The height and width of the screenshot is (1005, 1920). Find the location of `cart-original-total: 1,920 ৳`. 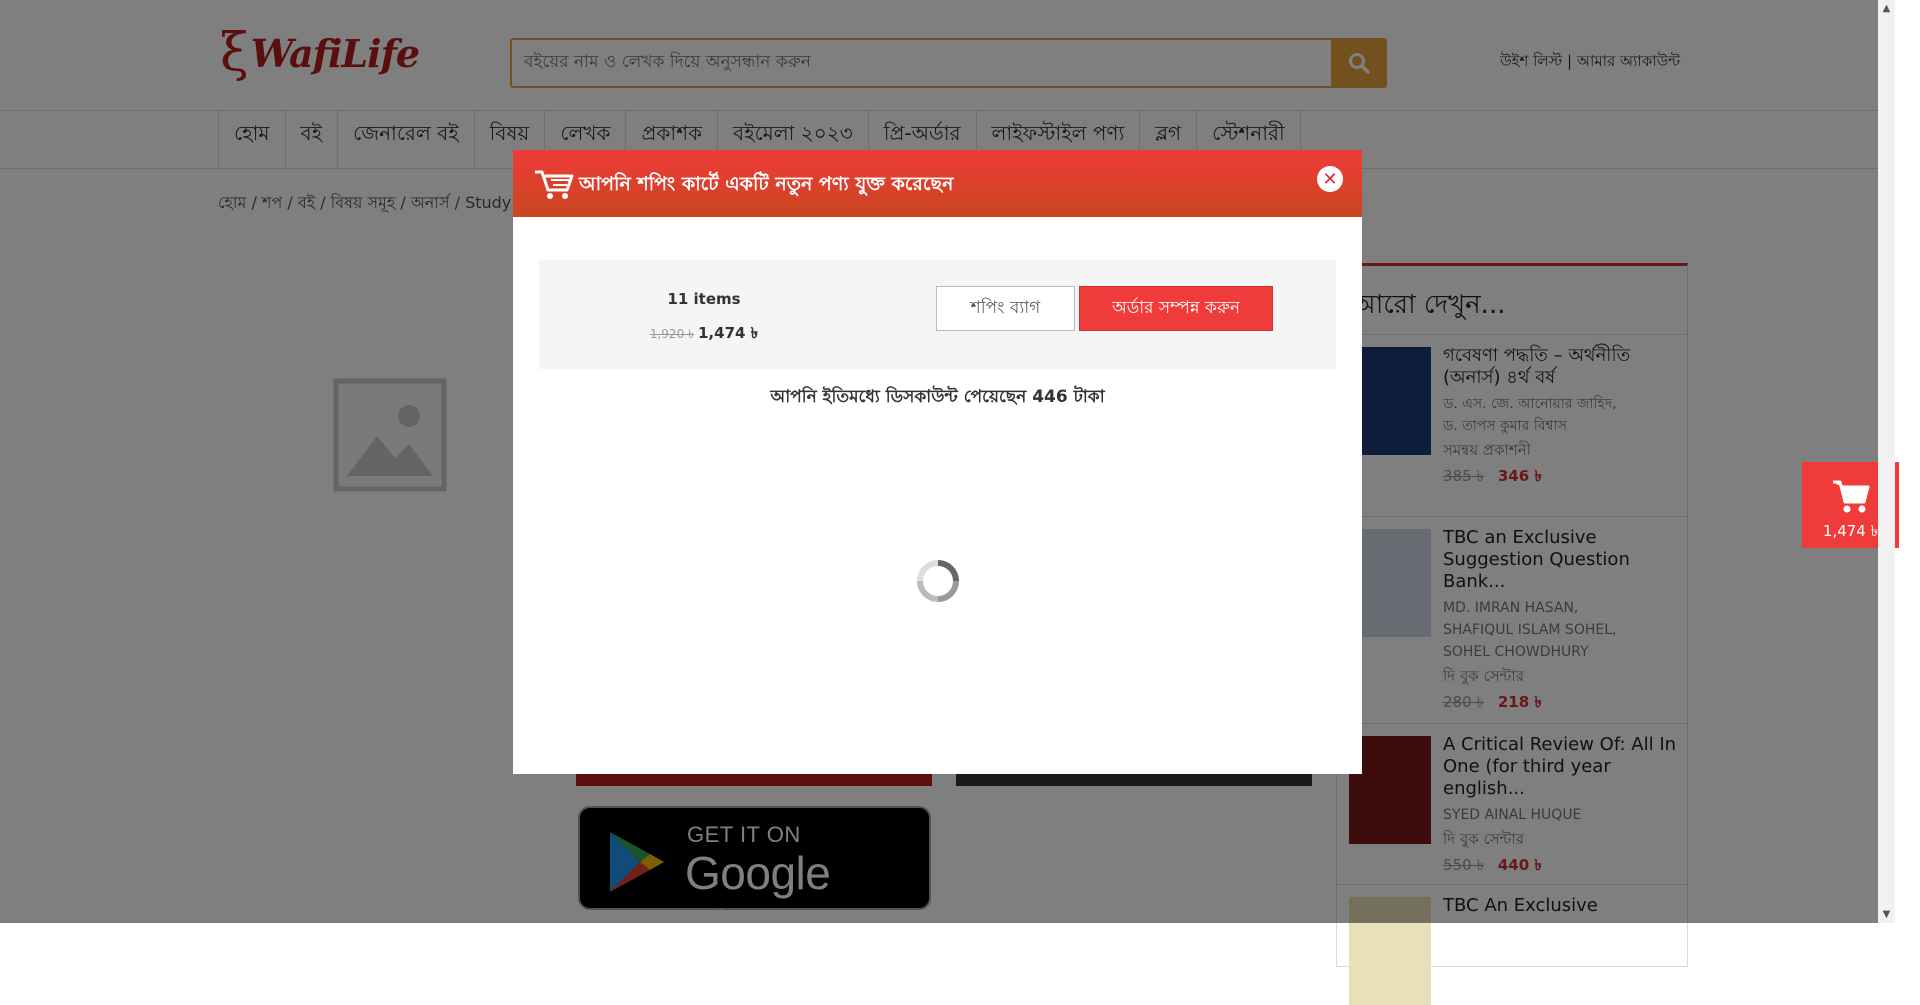

cart-original-total: 1,920 ৳ is located at coordinates (671, 334).